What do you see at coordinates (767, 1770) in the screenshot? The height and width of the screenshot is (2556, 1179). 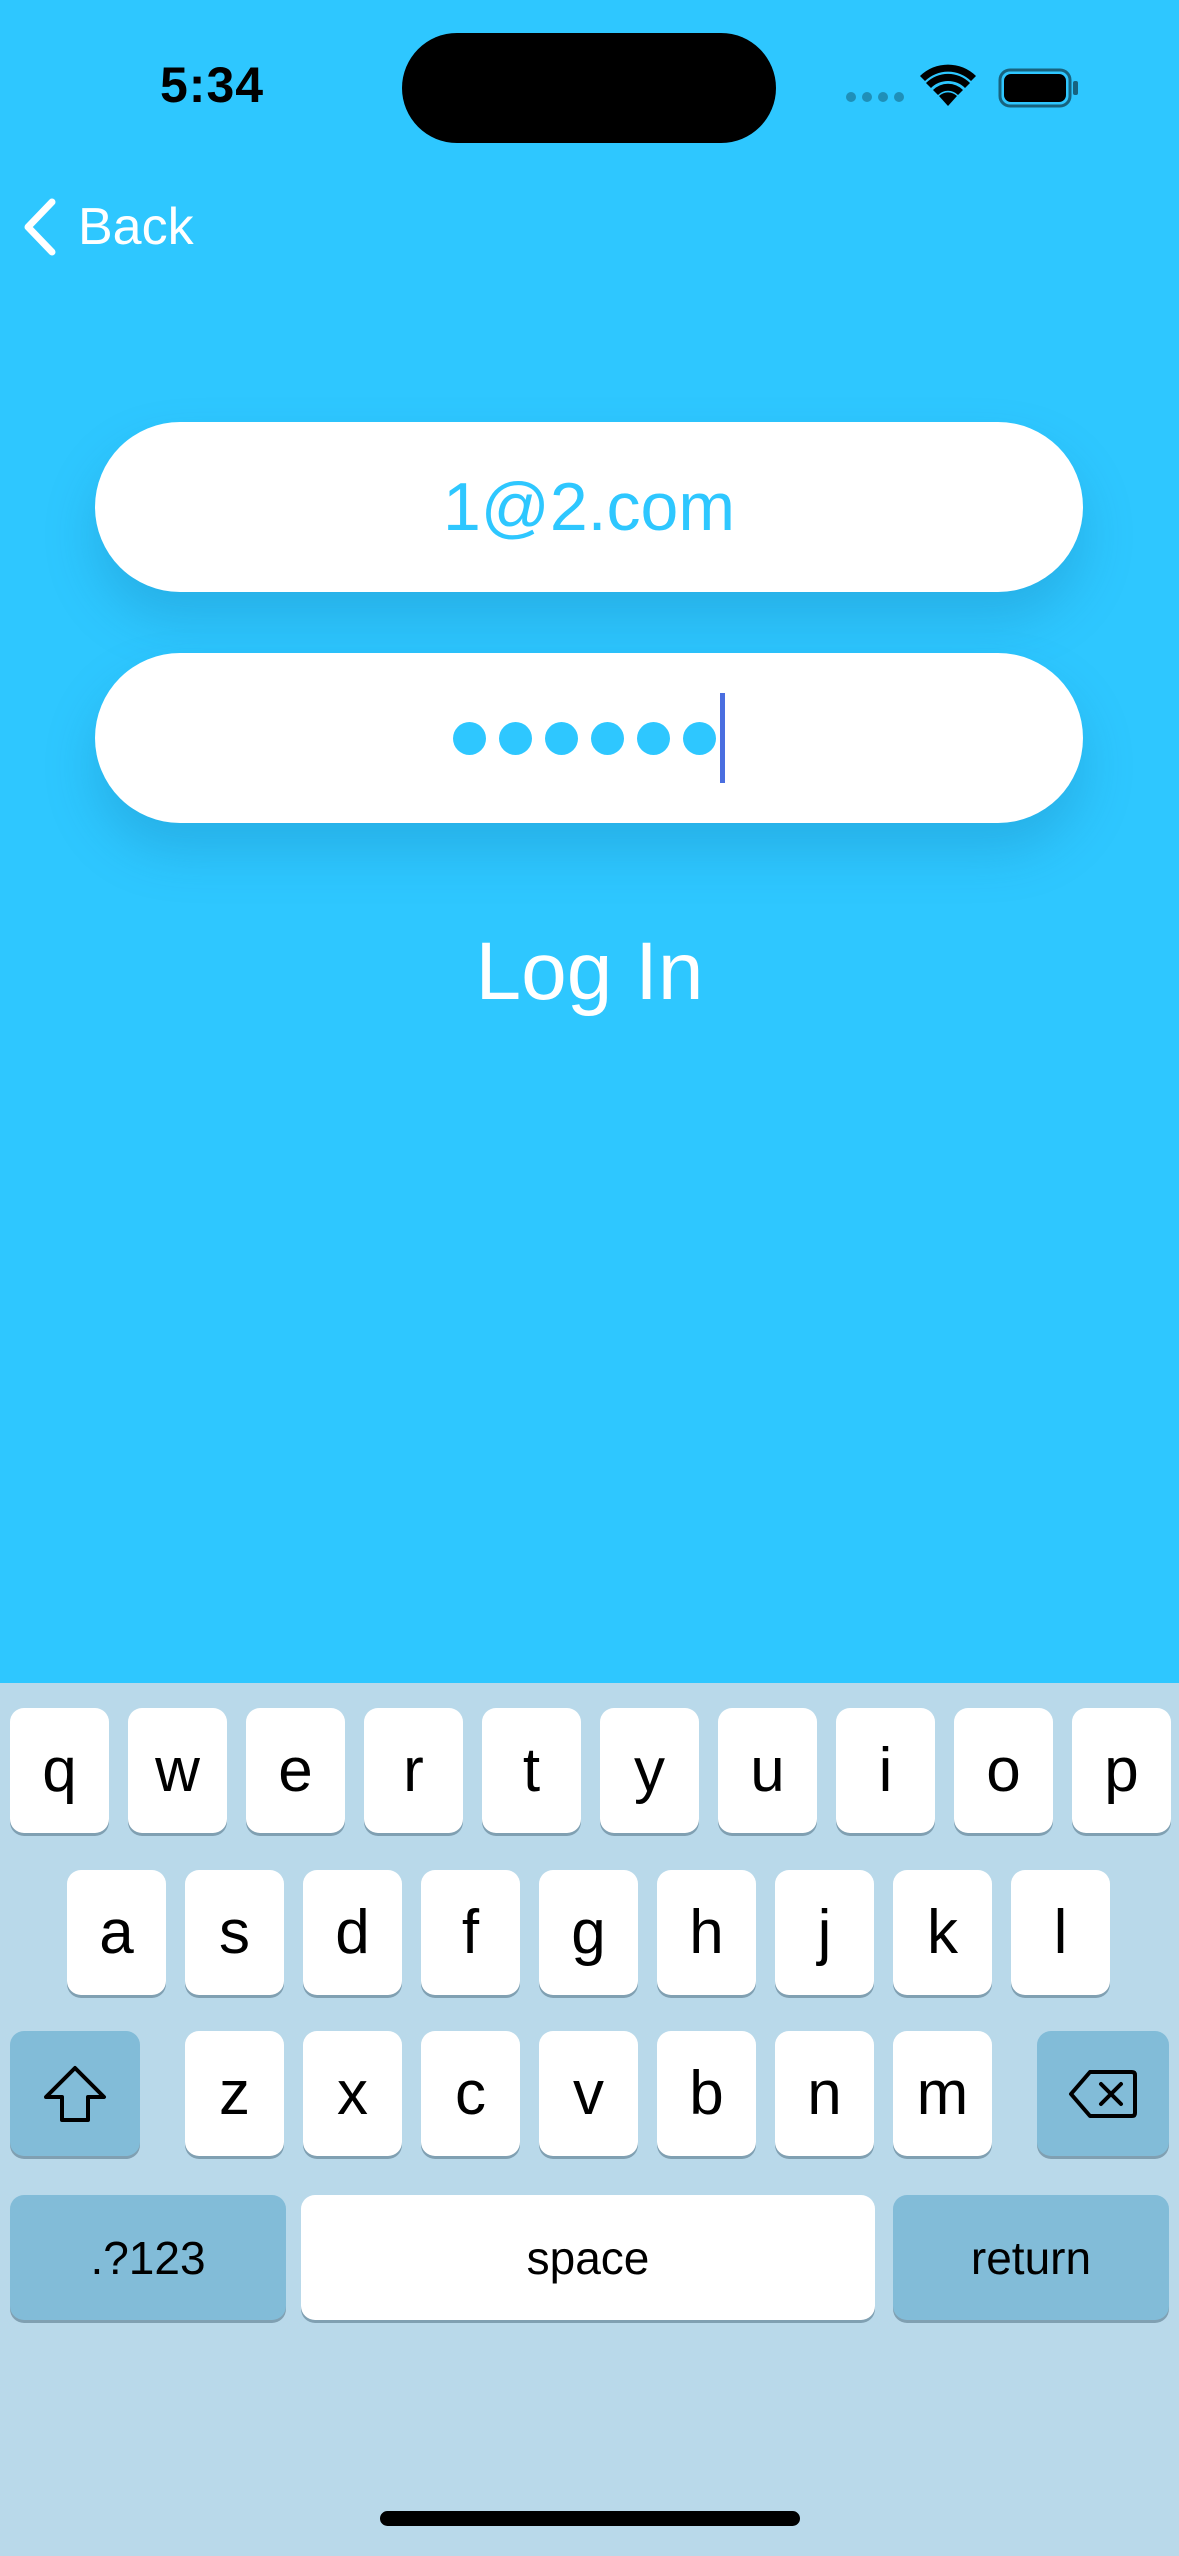 I see `key-u: u` at bounding box center [767, 1770].